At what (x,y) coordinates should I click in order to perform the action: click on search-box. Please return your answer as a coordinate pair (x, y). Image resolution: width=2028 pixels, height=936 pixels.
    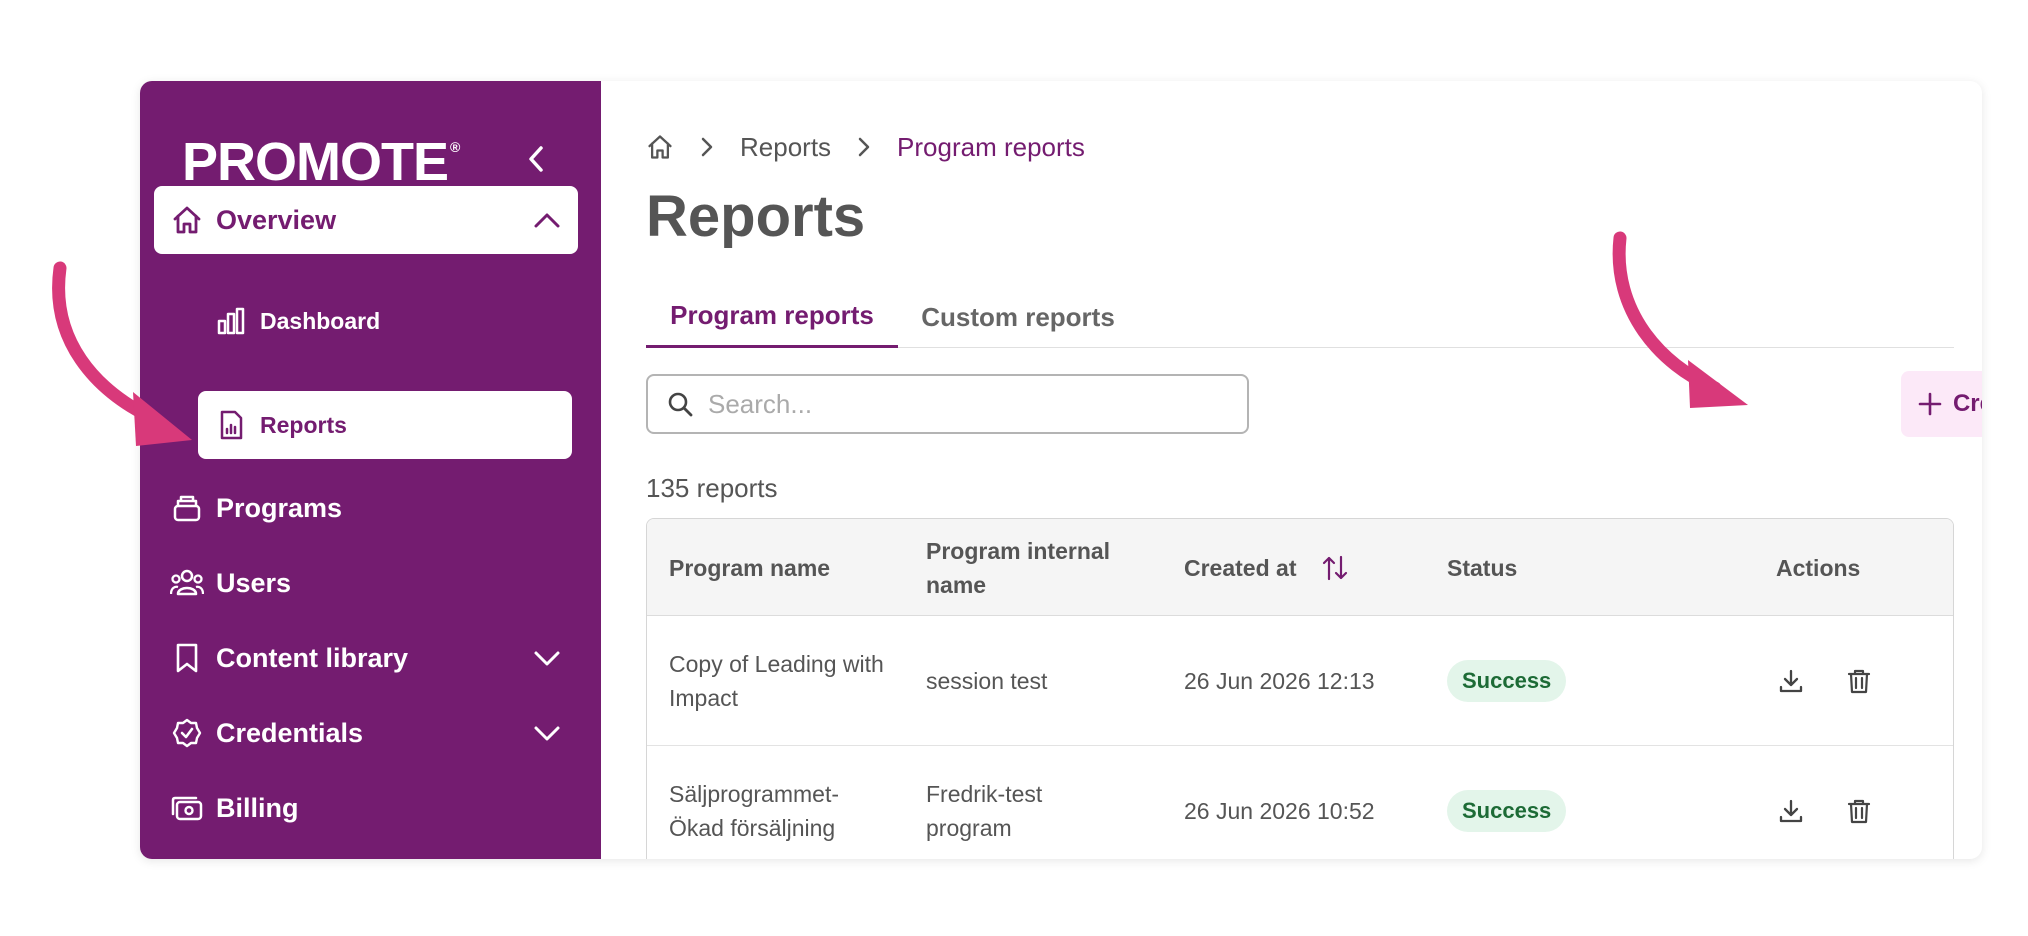
    Looking at the image, I should click on (947, 404).